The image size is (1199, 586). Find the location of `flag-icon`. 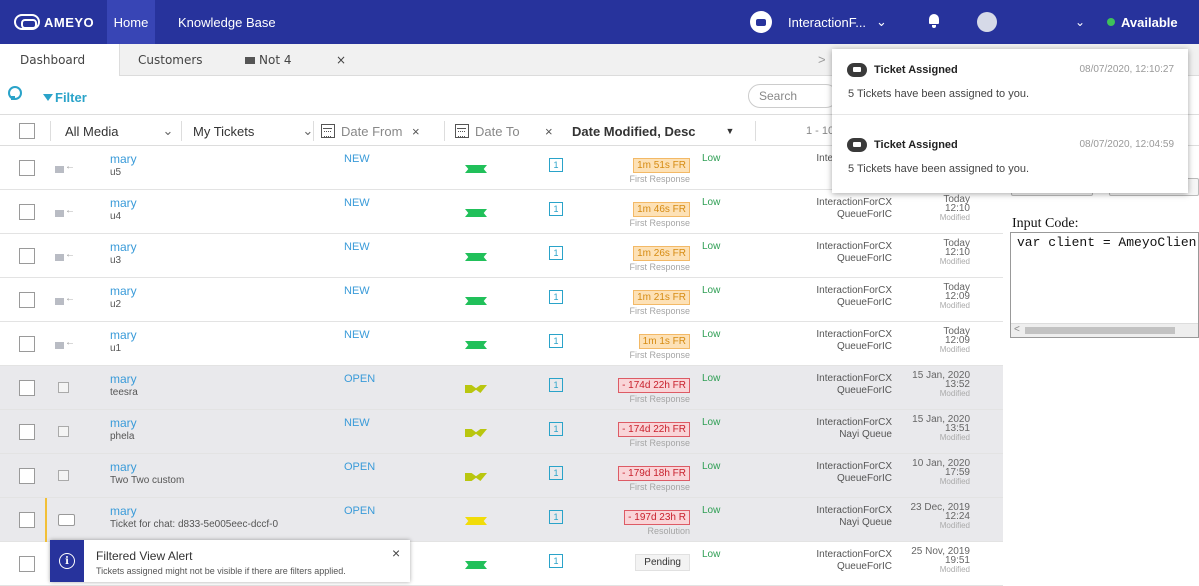

flag-icon is located at coordinates (476, 213).